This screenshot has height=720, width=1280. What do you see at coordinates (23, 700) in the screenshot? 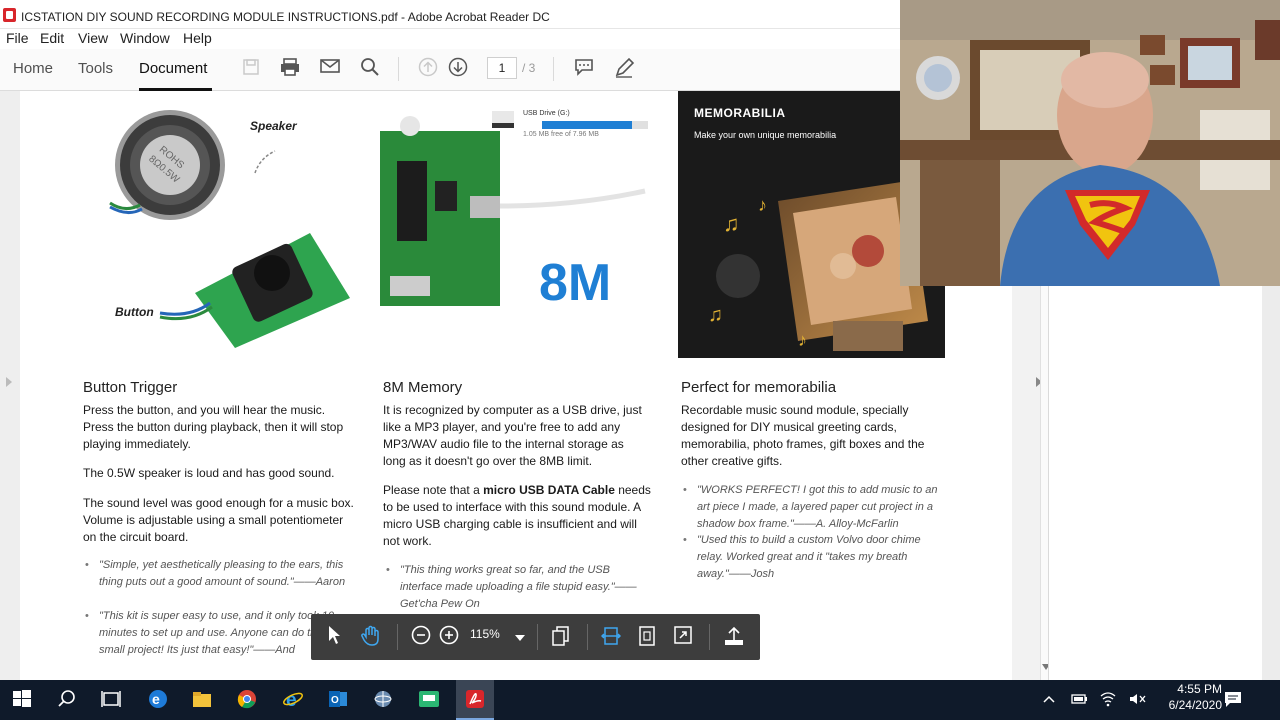
I see `windows-start-icon` at bounding box center [23, 700].